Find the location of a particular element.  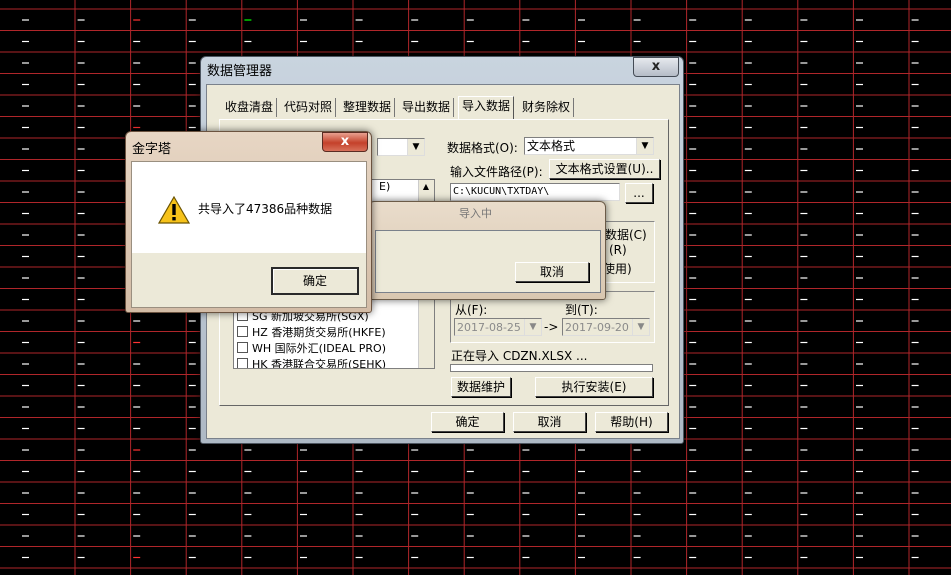

tab-label: 整理数据 is located at coordinates (367, 107).